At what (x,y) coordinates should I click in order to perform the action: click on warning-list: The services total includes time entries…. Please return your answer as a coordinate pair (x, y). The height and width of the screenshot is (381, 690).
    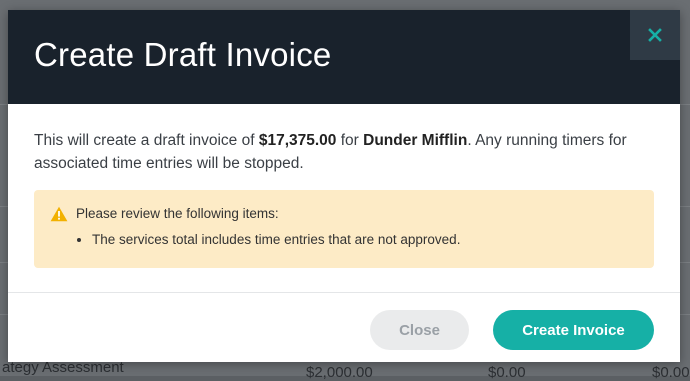
    Looking at the image, I should click on (267, 239).